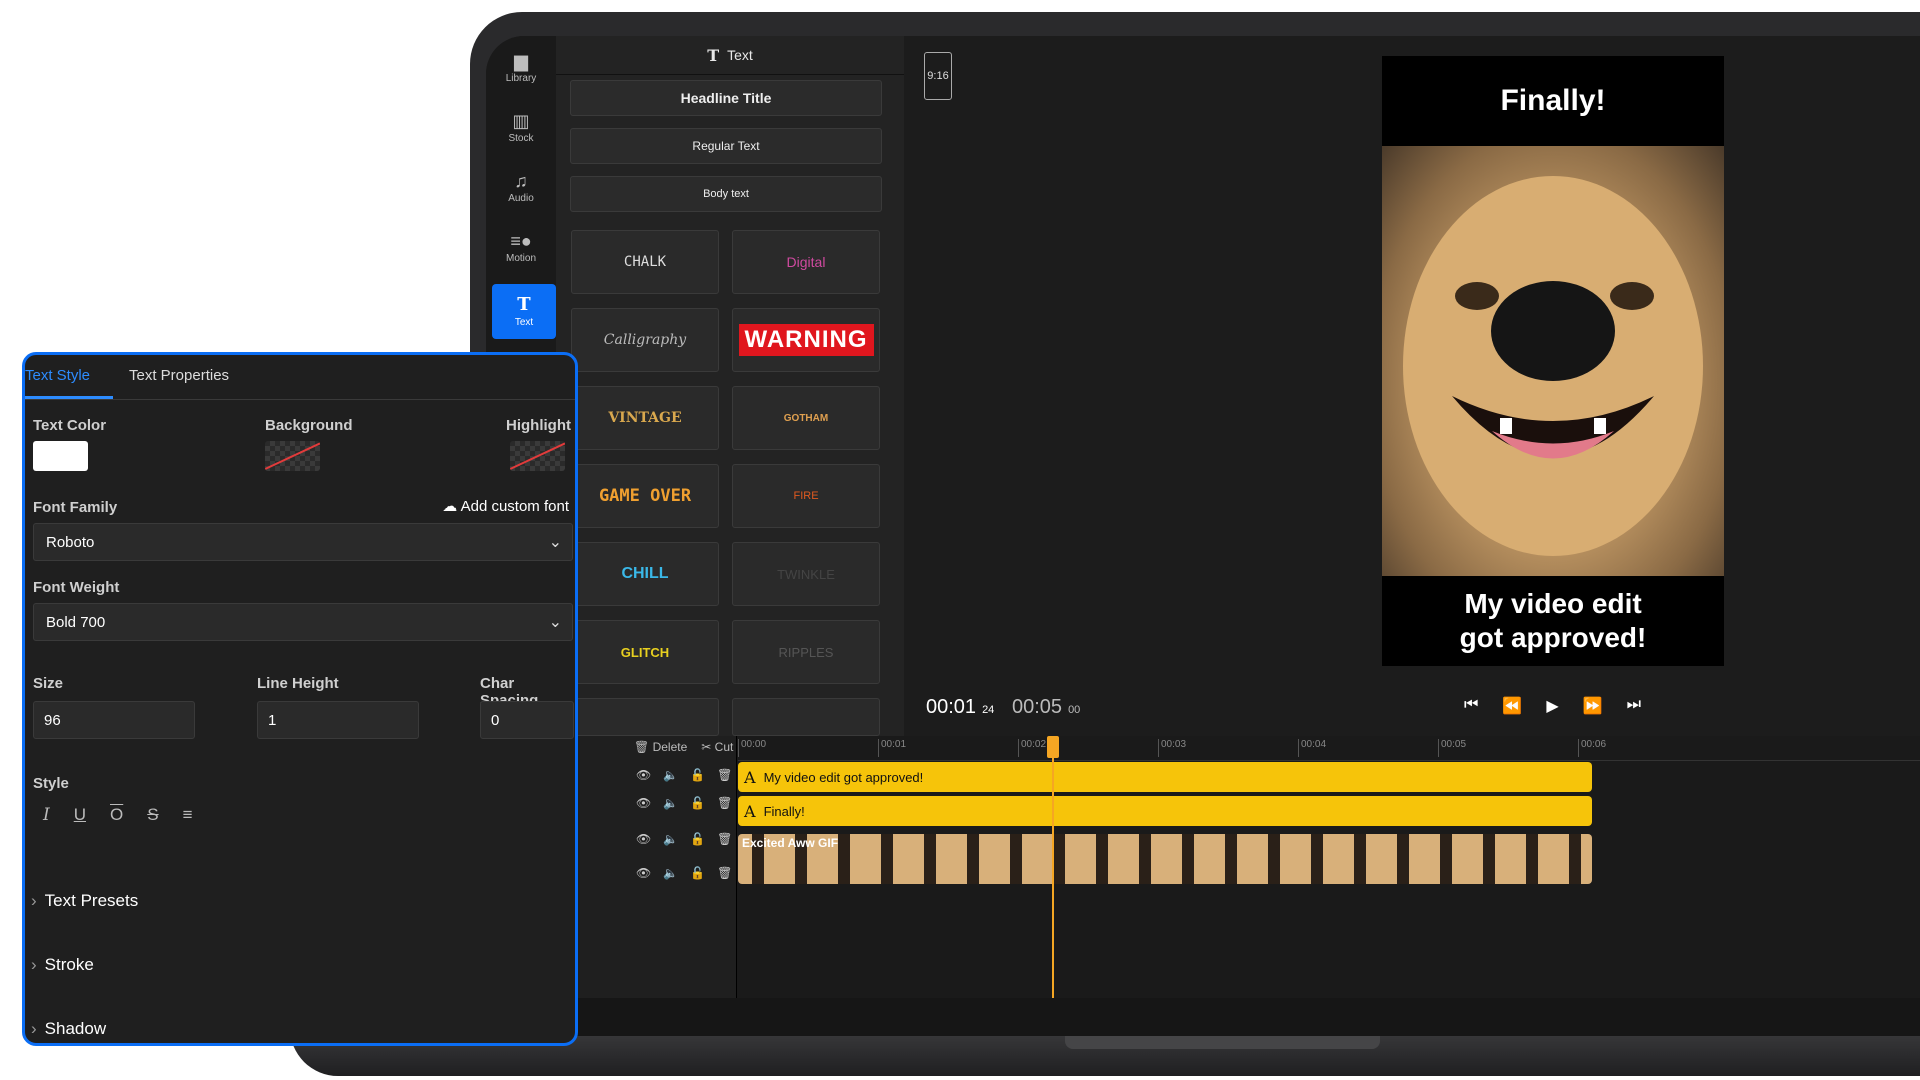  What do you see at coordinates (1471, 706) in the screenshot?
I see `skip-start-icon: ⏮` at bounding box center [1471, 706].